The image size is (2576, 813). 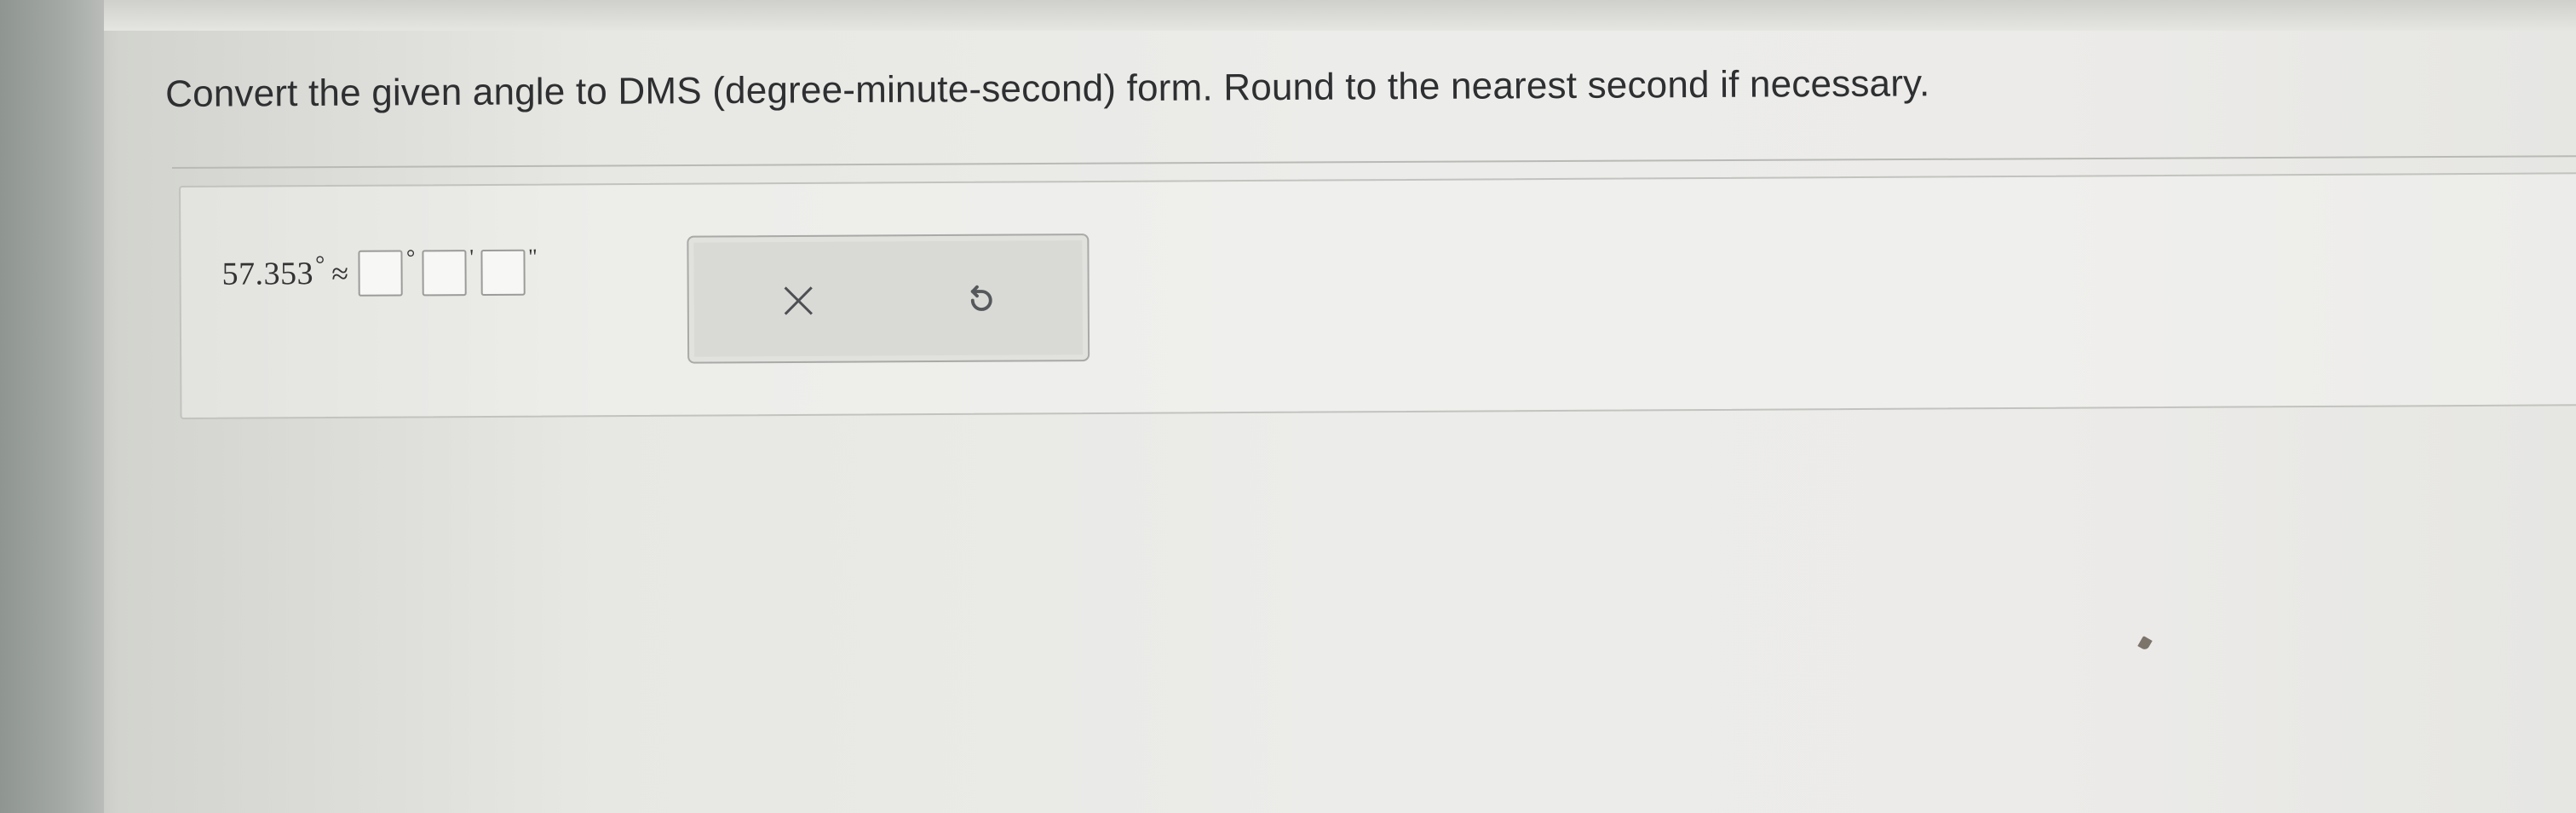 I want to click on undo-button, so click(x=979, y=299).